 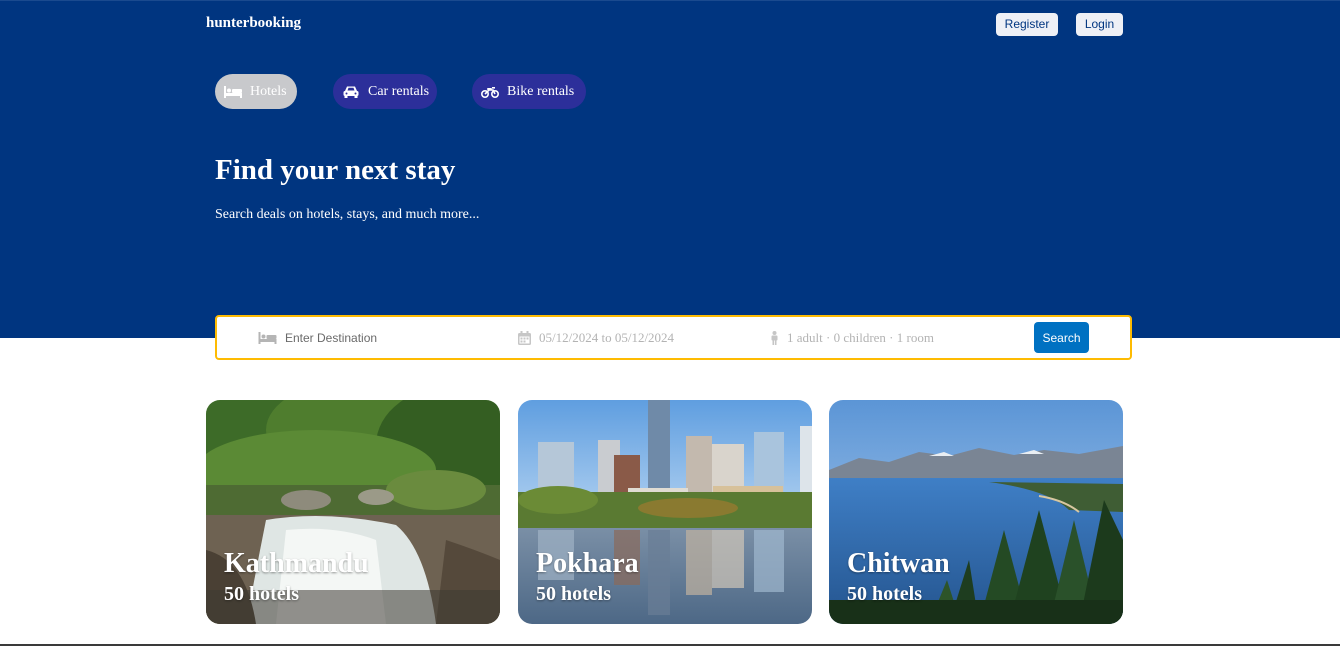 I want to click on tab-bike-rentals-label: Bike rentals, so click(x=541, y=91).